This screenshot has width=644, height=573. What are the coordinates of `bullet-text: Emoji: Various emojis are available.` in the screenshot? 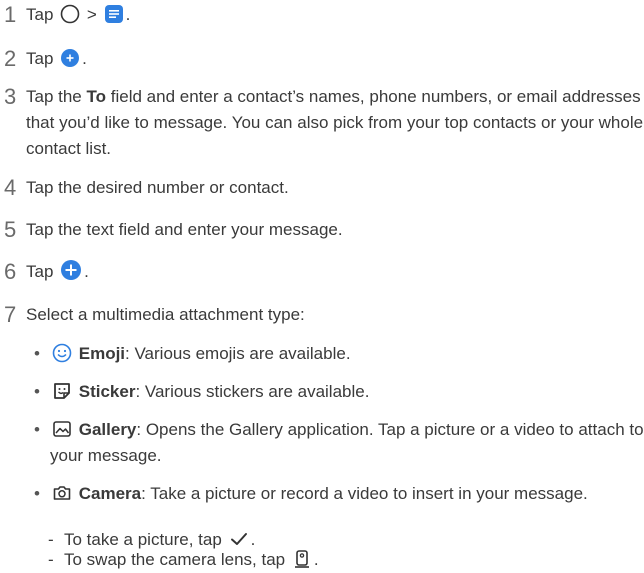 It's located at (347, 354).